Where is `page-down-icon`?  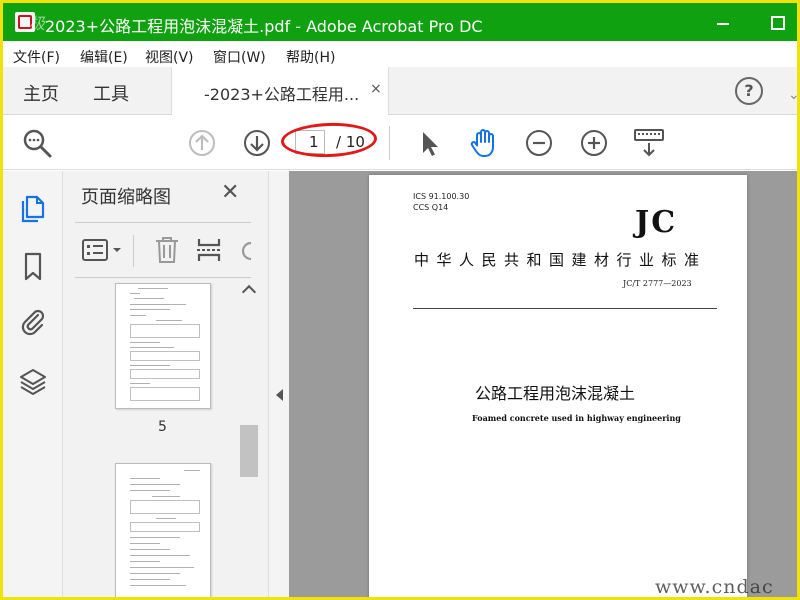 page-down-icon is located at coordinates (257, 143).